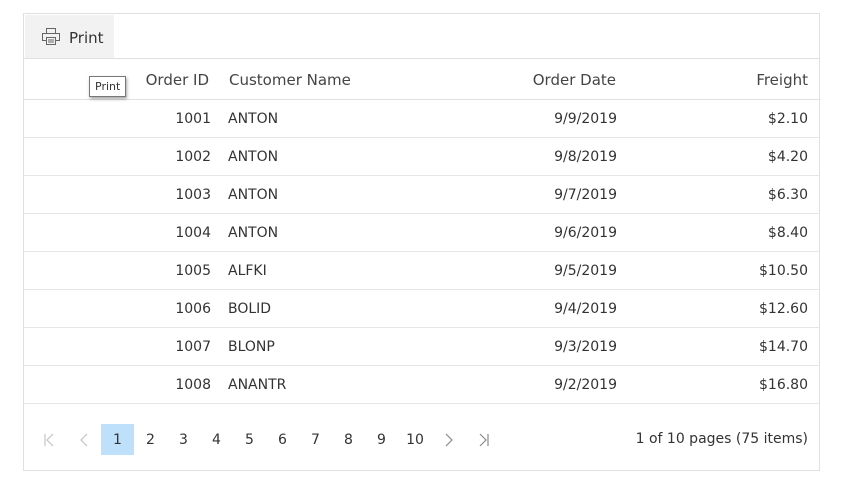  I want to click on table-row: 1003 ANTON 9/7/2019 $6.30, so click(421, 195).